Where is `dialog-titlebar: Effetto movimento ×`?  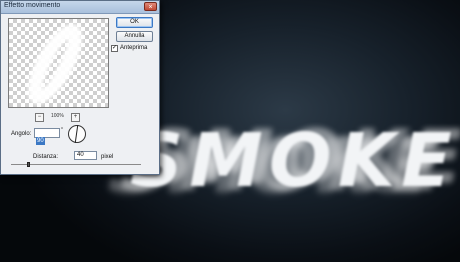
dialog-titlebar: Effetto movimento × is located at coordinates (80, 7).